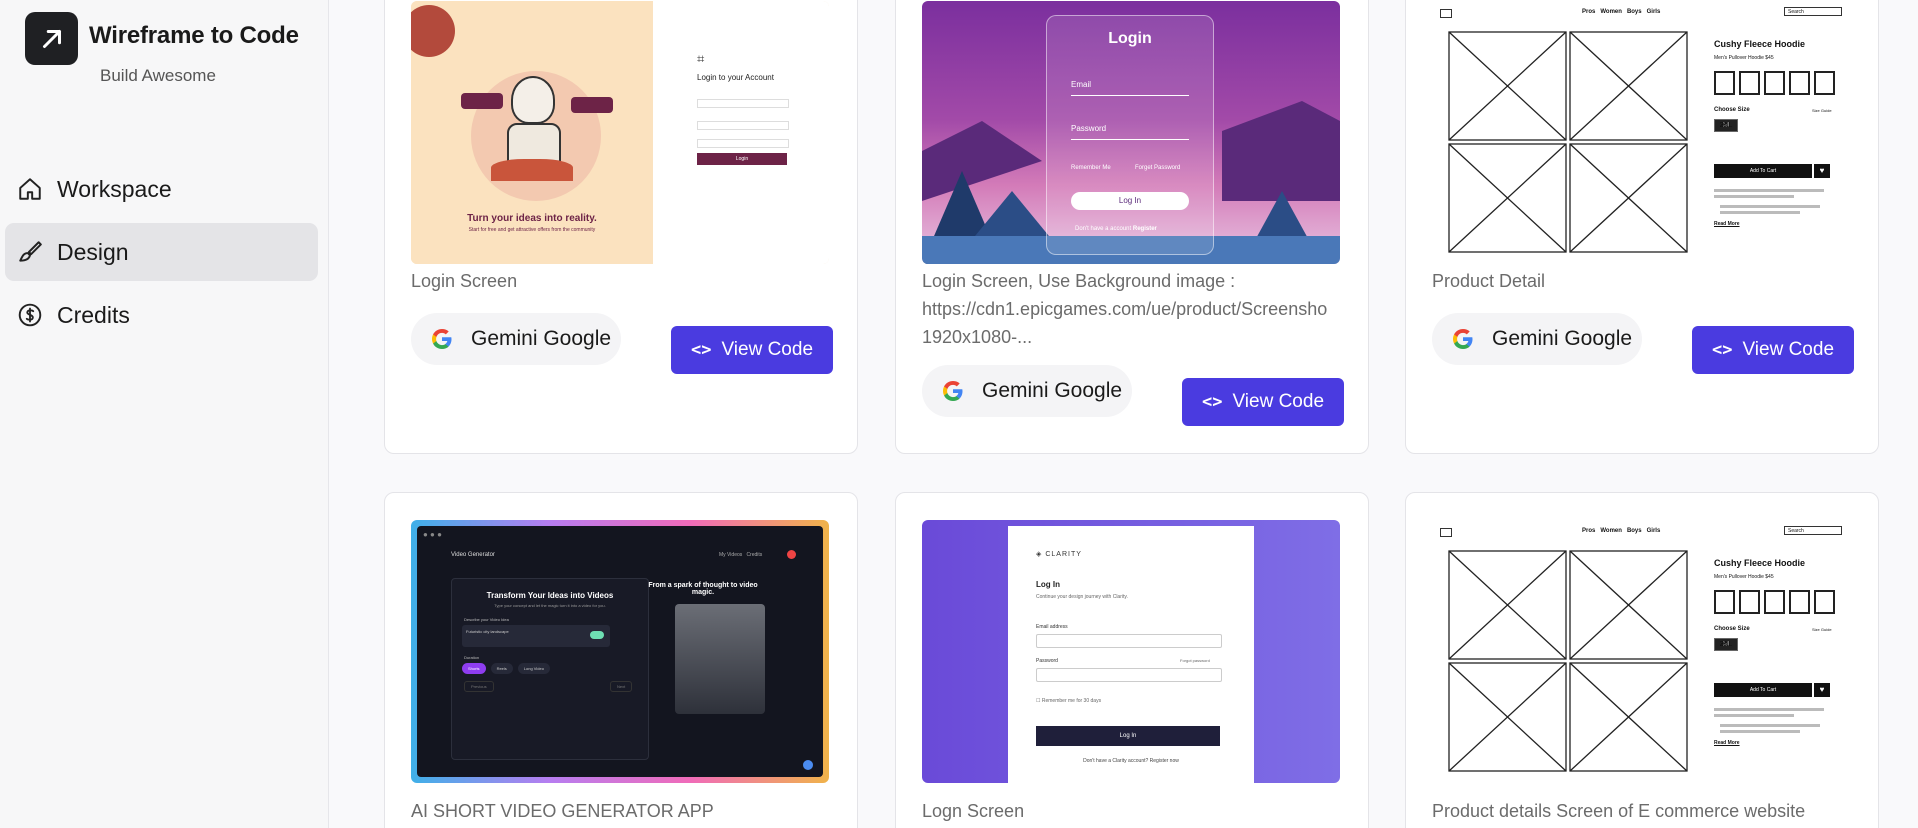 The width and height of the screenshot is (1918, 828). What do you see at coordinates (1129, 641) in the screenshot?
I see `email-field` at bounding box center [1129, 641].